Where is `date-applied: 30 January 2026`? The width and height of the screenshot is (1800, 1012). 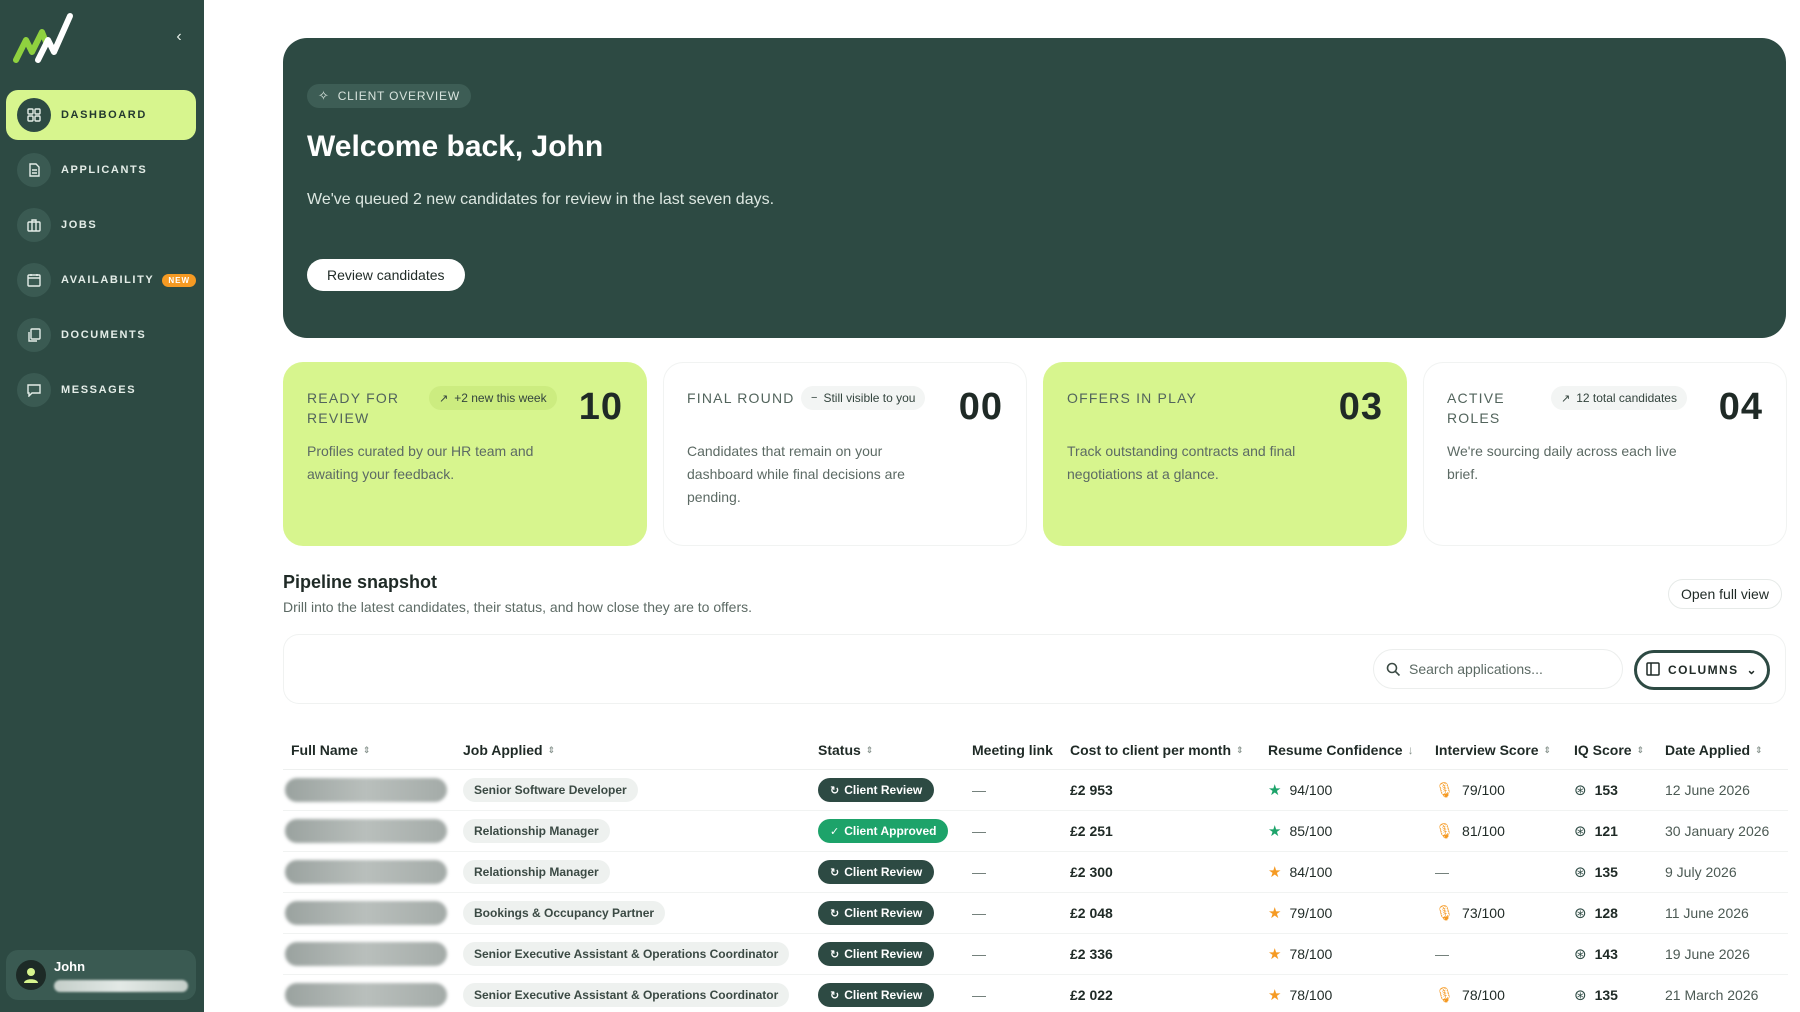 date-applied: 30 January 2026 is located at coordinates (1717, 831).